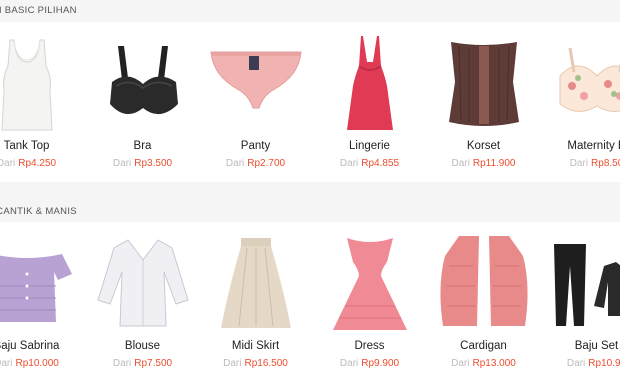 The image size is (620, 382). What do you see at coordinates (581, 81) in the screenshot?
I see `maternity-bra-icon` at bounding box center [581, 81].